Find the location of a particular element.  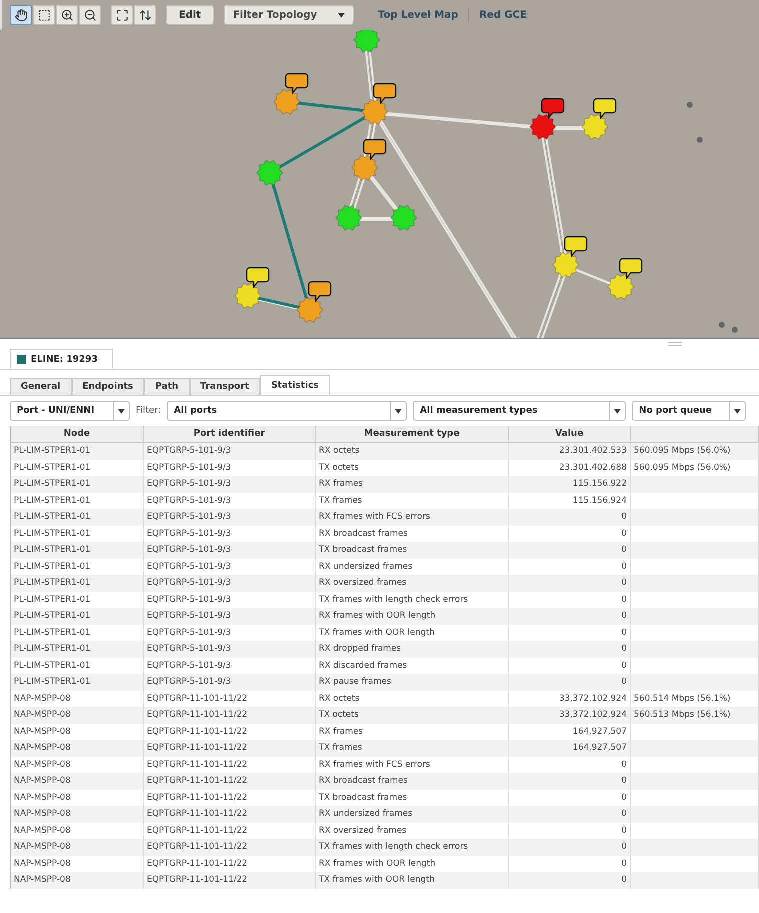

column-header: Port identifier is located at coordinates (230, 434).